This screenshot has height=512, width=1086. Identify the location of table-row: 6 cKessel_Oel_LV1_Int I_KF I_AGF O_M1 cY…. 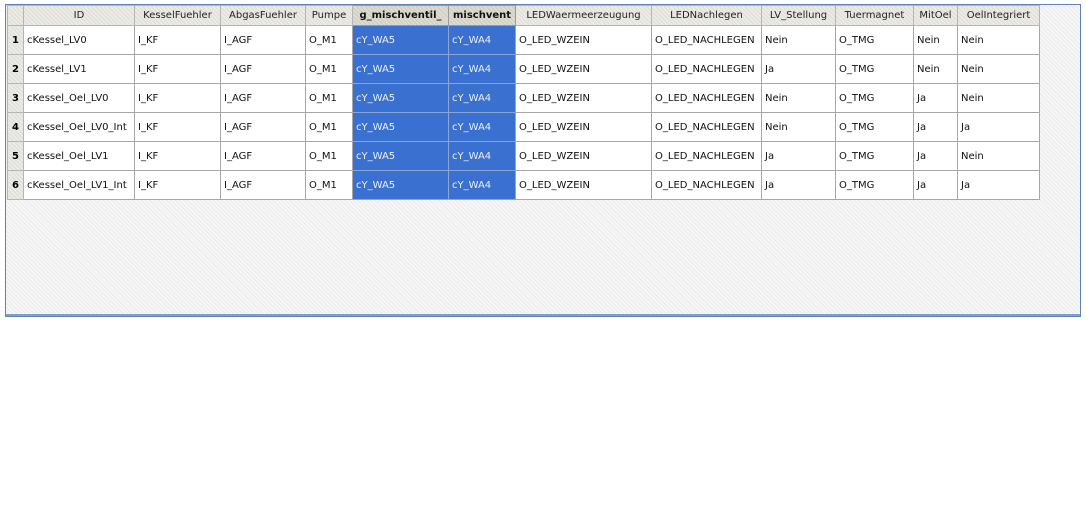
(523, 185).